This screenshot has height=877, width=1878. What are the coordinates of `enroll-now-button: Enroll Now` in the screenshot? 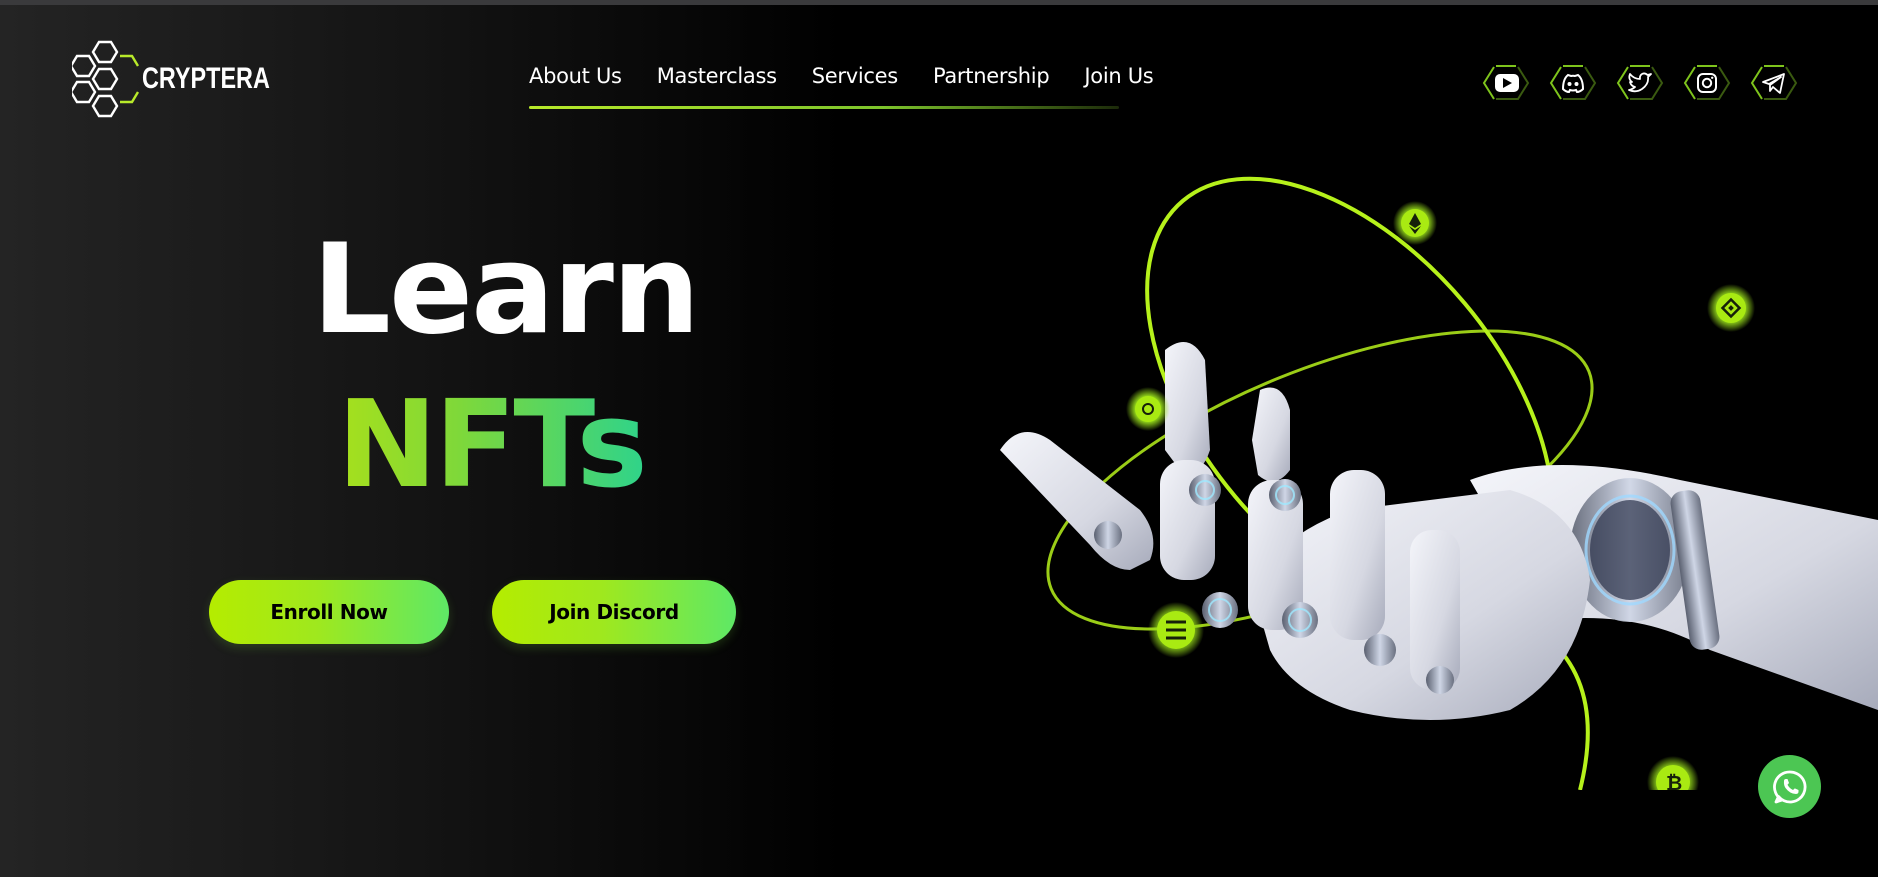 It's located at (329, 612).